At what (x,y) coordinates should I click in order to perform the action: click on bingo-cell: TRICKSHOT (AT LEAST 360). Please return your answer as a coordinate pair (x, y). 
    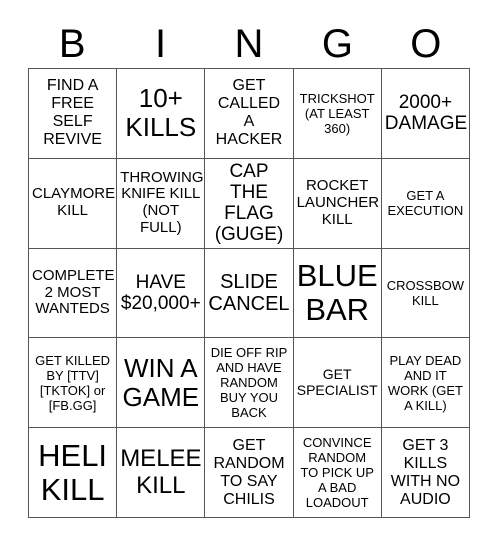
    Looking at the image, I should click on (337, 114).